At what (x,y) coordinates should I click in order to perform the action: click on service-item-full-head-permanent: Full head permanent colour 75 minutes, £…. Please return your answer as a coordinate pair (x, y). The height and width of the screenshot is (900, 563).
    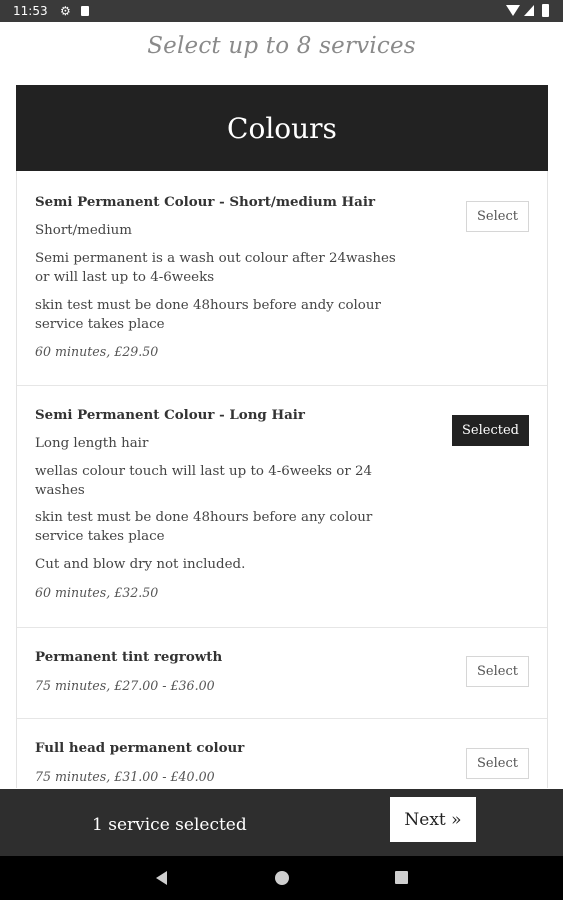
    Looking at the image, I should click on (282, 753).